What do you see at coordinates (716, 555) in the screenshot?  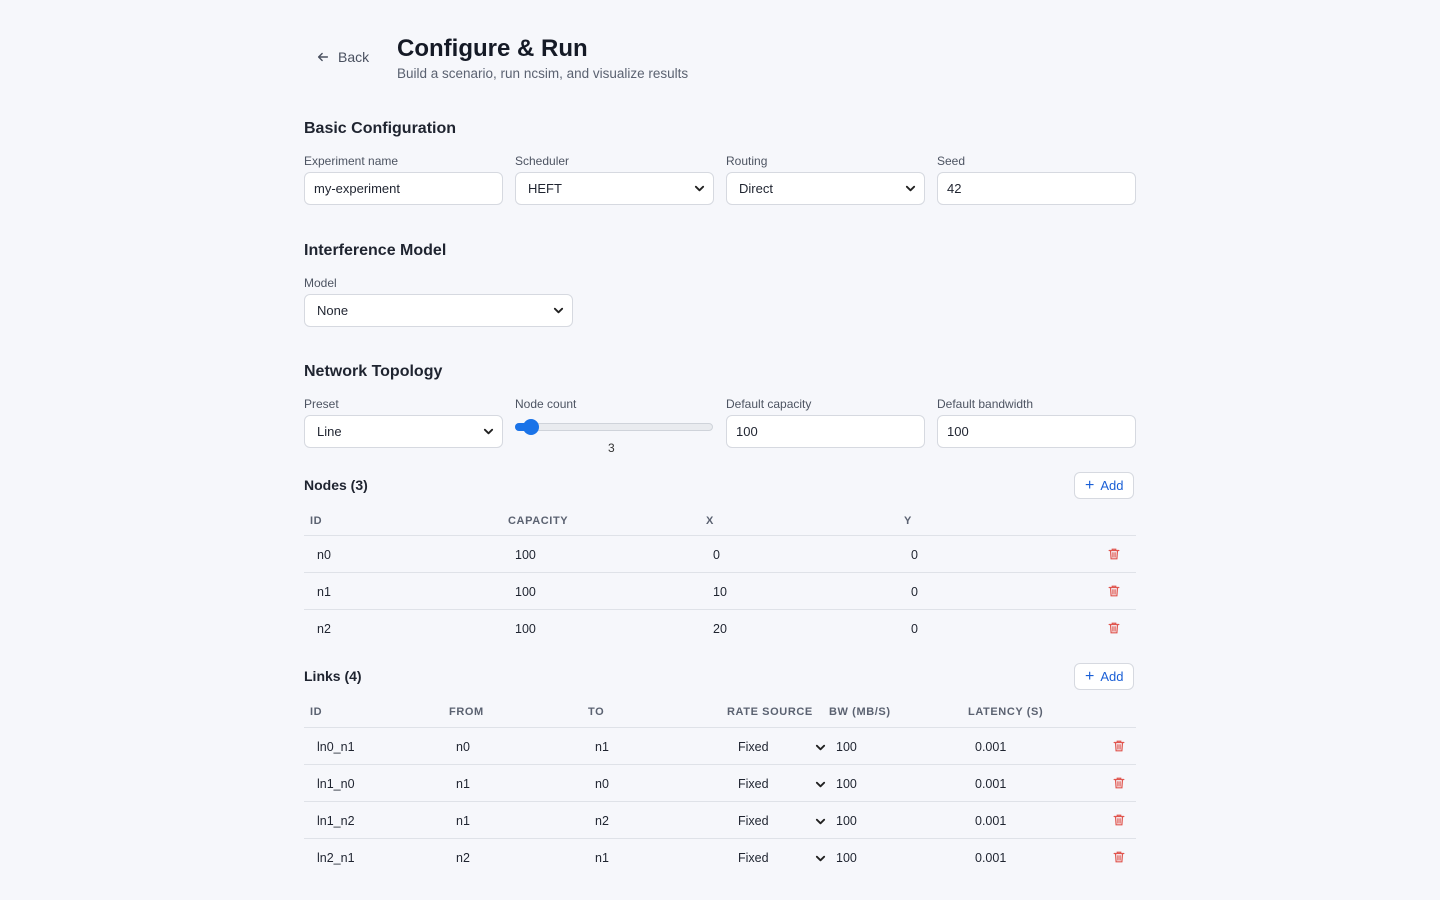 I see `node-x-cell: 0` at bounding box center [716, 555].